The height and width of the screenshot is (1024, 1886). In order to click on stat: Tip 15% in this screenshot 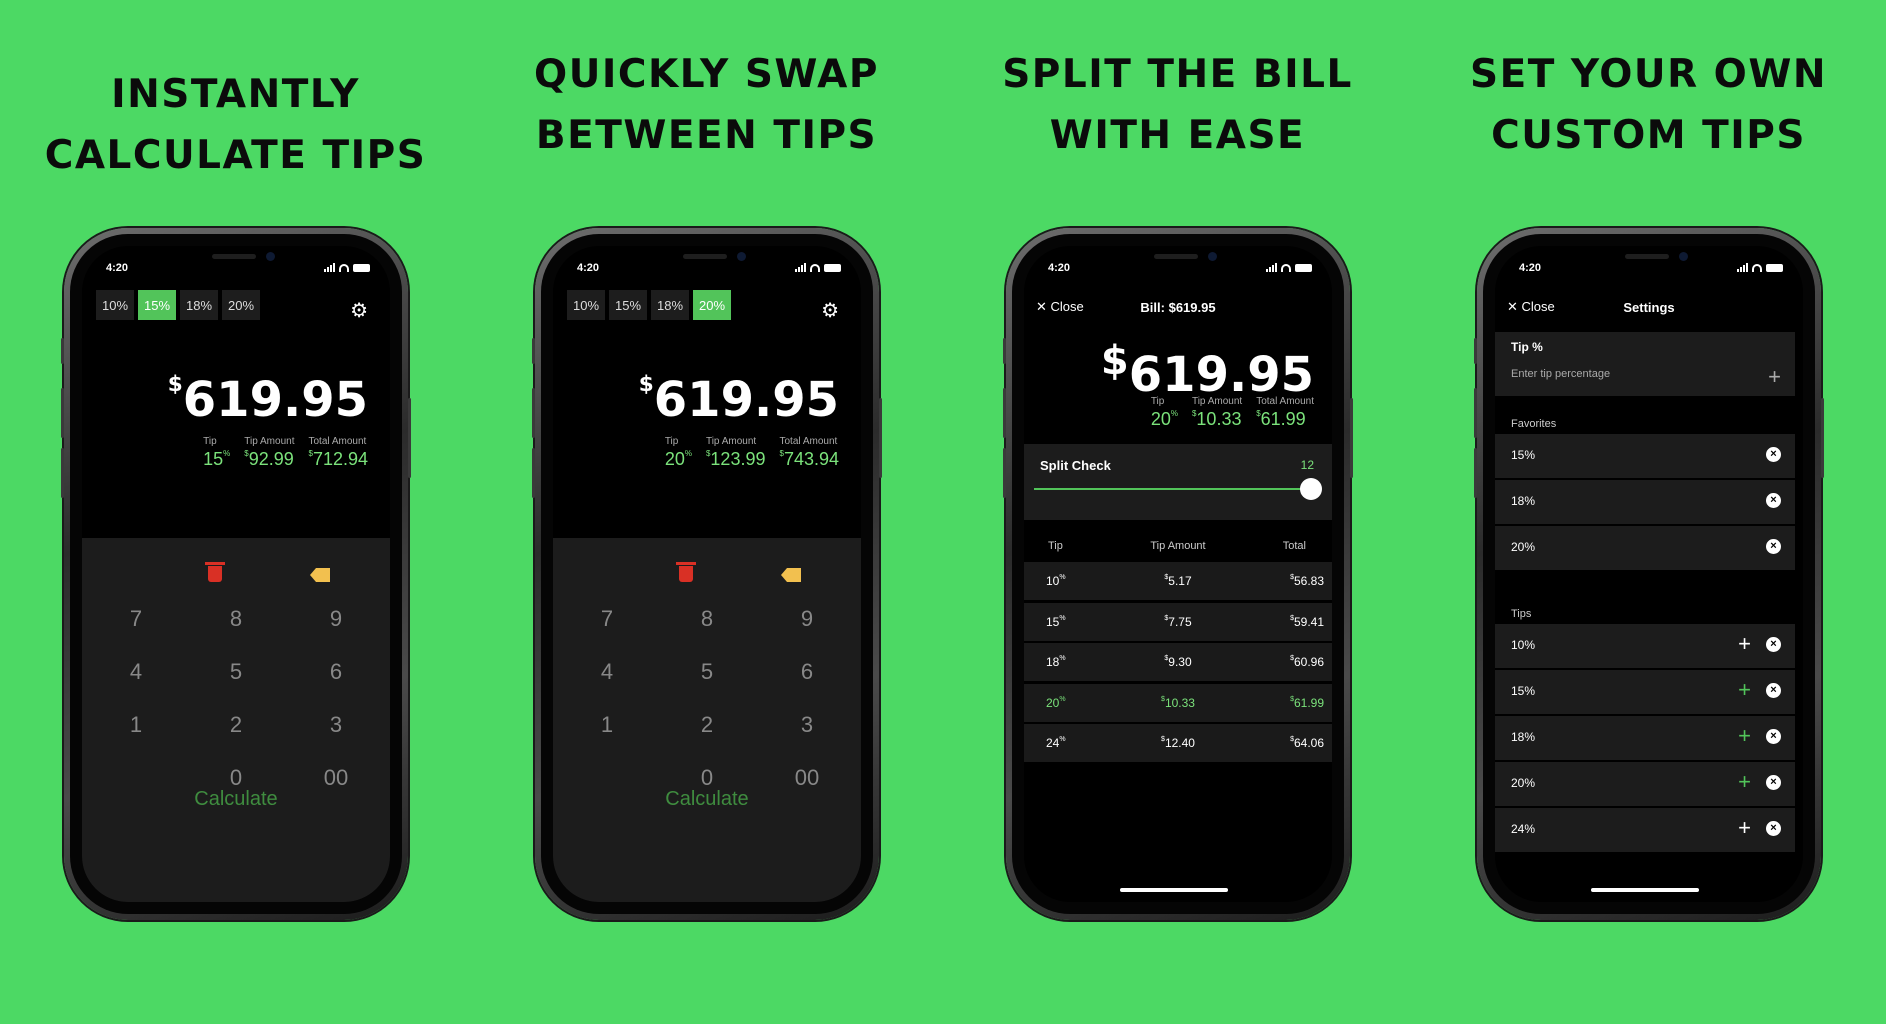, I will do `click(216, 453)`.